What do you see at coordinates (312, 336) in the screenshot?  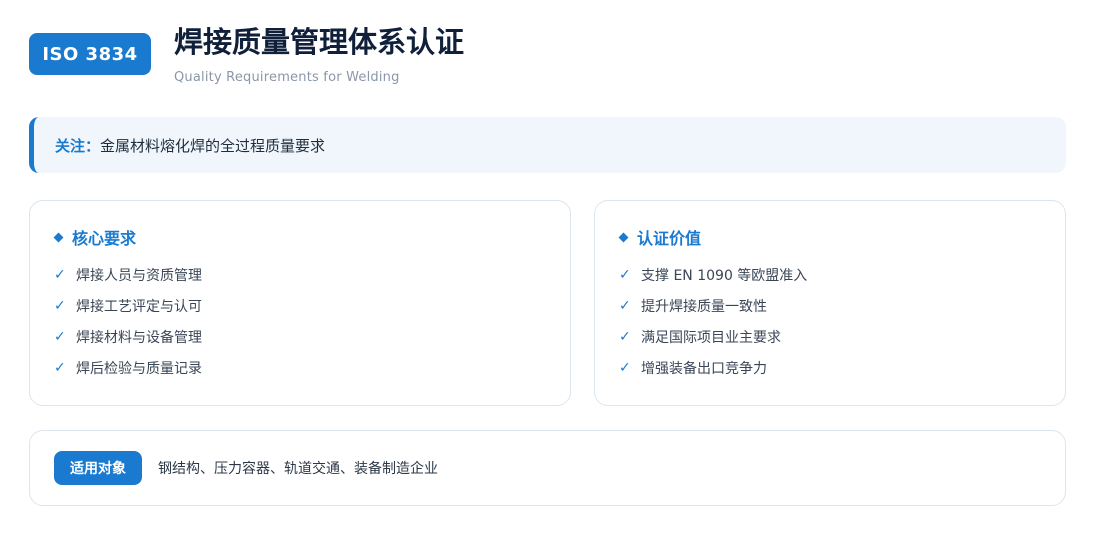 I see `list-item: ✓ 焊接材料与设备管理` at bounding box center [312, 336].